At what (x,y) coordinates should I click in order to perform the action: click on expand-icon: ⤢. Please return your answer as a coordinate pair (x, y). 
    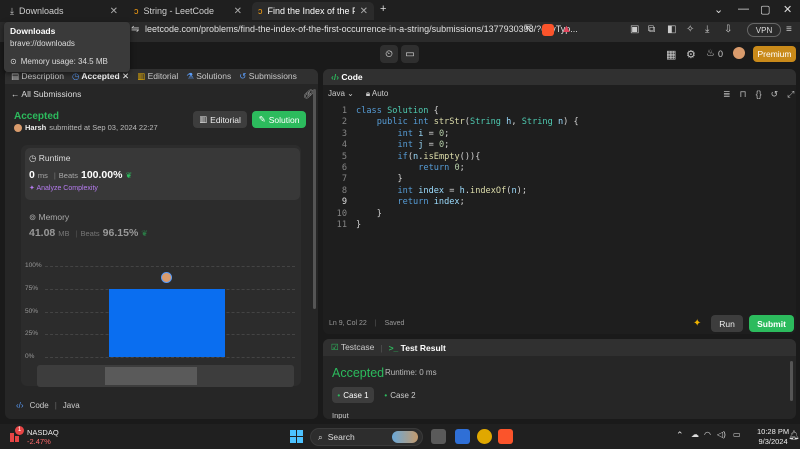
    Looking at the image, I should click on (790, 94).